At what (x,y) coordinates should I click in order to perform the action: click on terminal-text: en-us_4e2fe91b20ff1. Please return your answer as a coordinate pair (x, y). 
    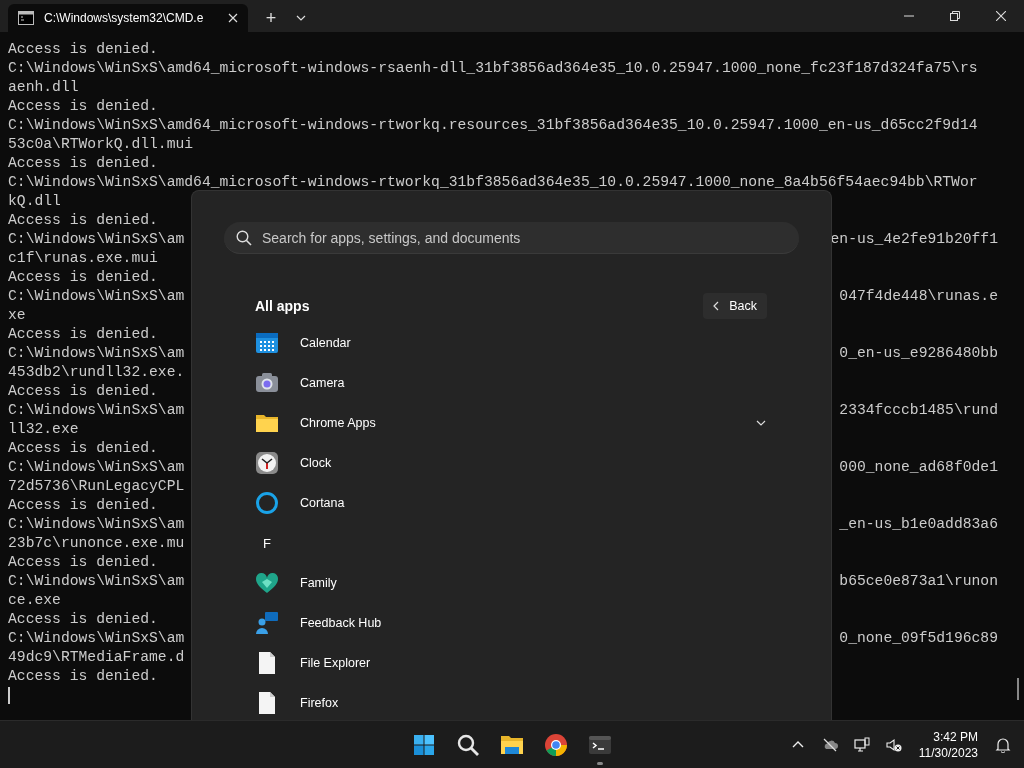
    Looking at the image, I should click on (914, 239).